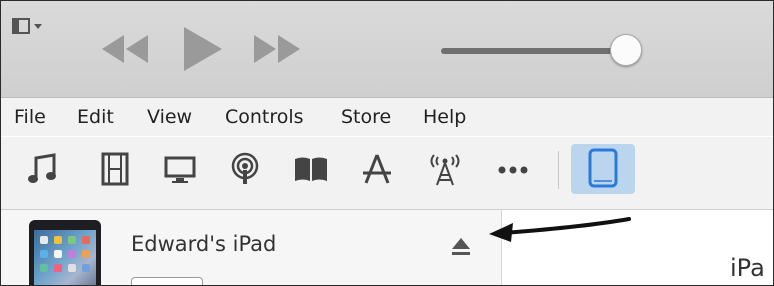  I want to click on podcasts-icon, so click(245, 168).